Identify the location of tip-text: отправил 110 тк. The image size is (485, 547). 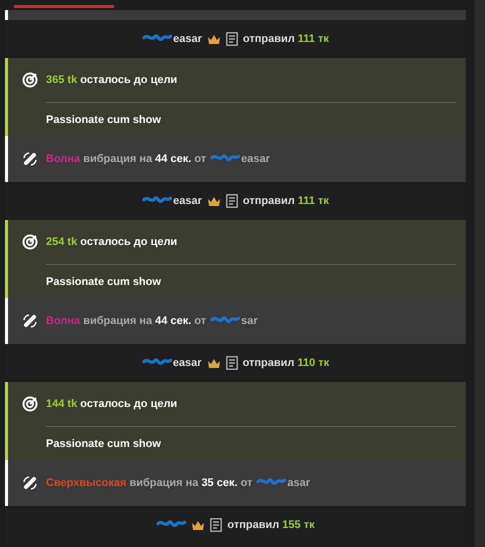
(286, 363).